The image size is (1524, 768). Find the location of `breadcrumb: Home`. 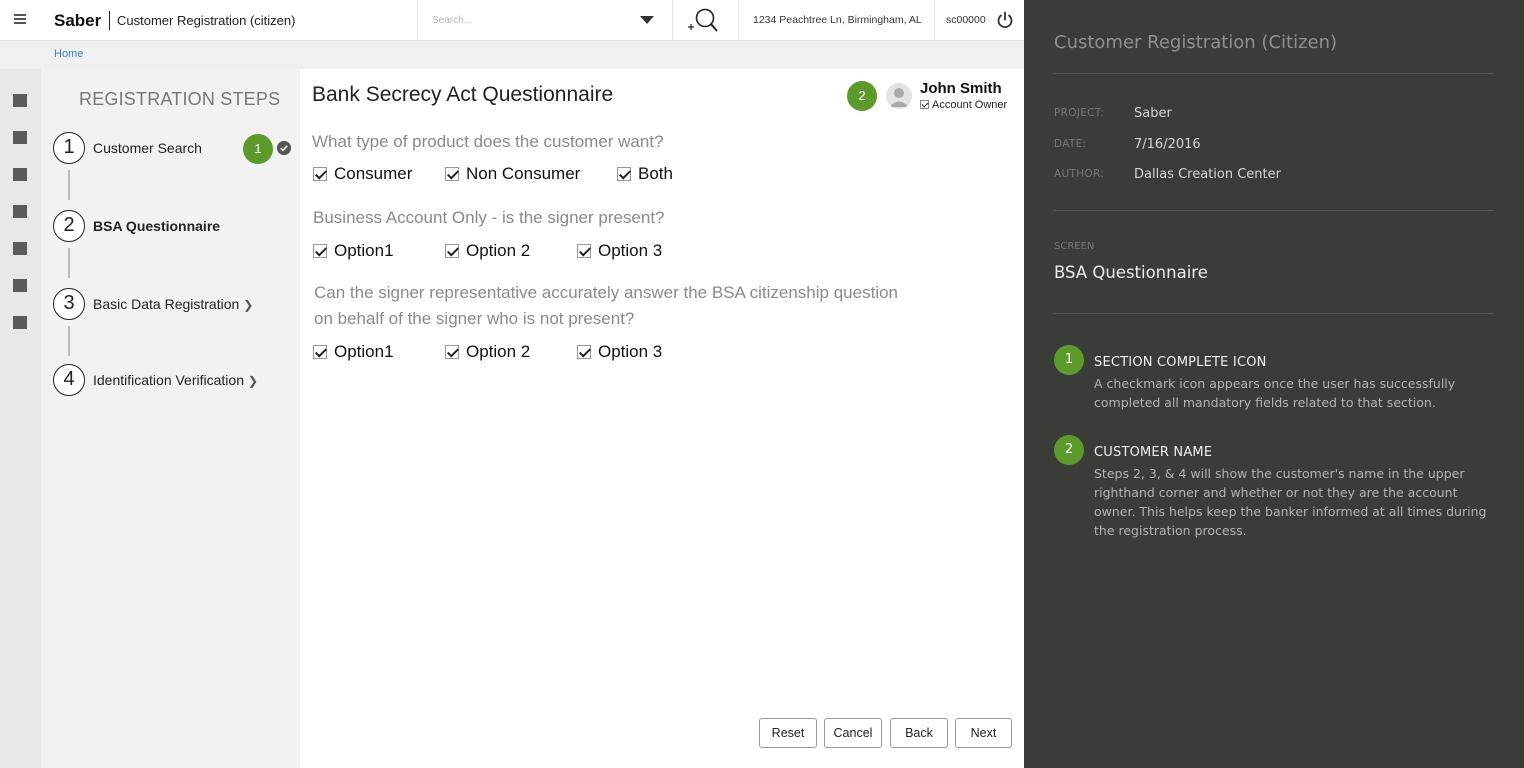

breadcrumb: Home is located at coordinates (512, 55).